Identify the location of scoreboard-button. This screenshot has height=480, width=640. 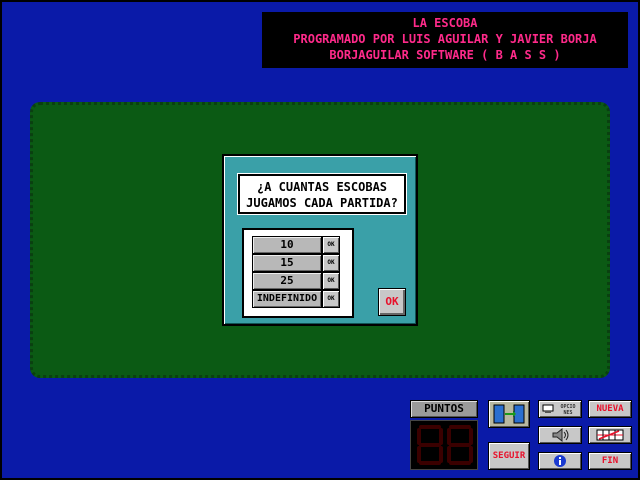
(610, 435).